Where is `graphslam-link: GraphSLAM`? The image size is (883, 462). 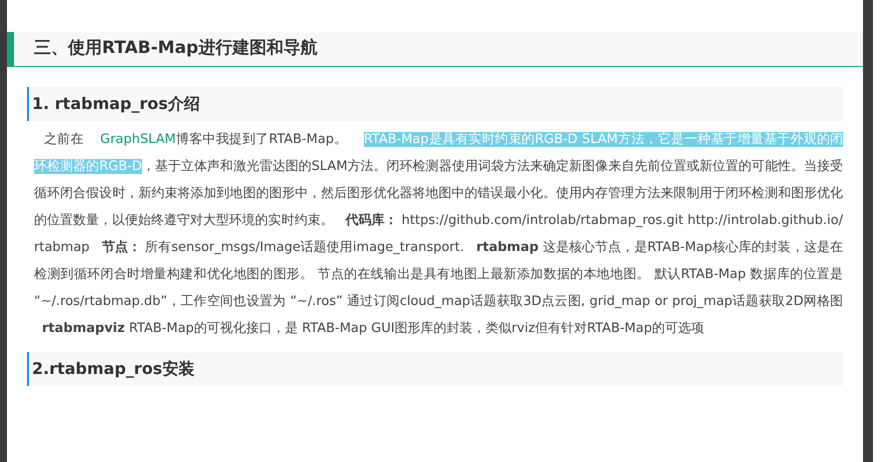
graphslam-link: GraphSLAM is located at coordinates (138, 139).